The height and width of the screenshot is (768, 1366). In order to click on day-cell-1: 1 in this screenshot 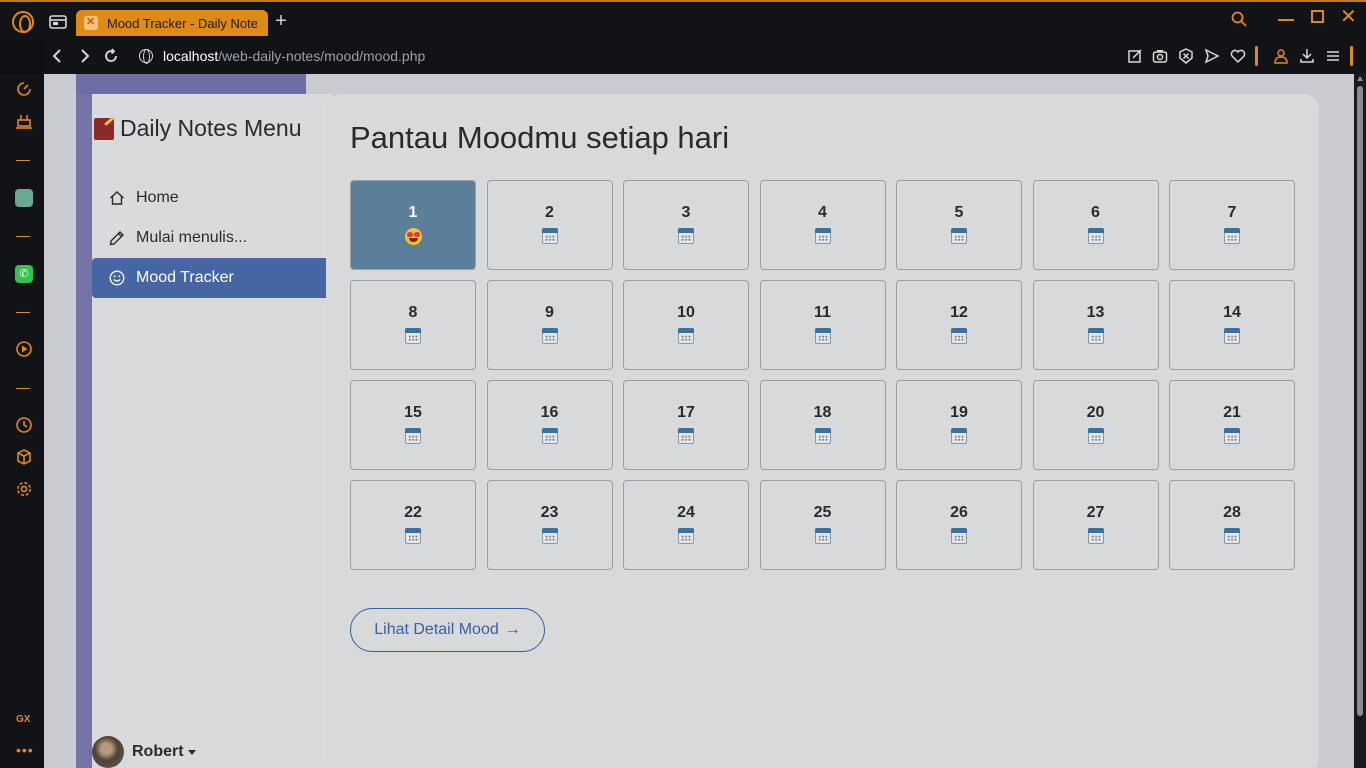, I will do `click(413, 225)`.